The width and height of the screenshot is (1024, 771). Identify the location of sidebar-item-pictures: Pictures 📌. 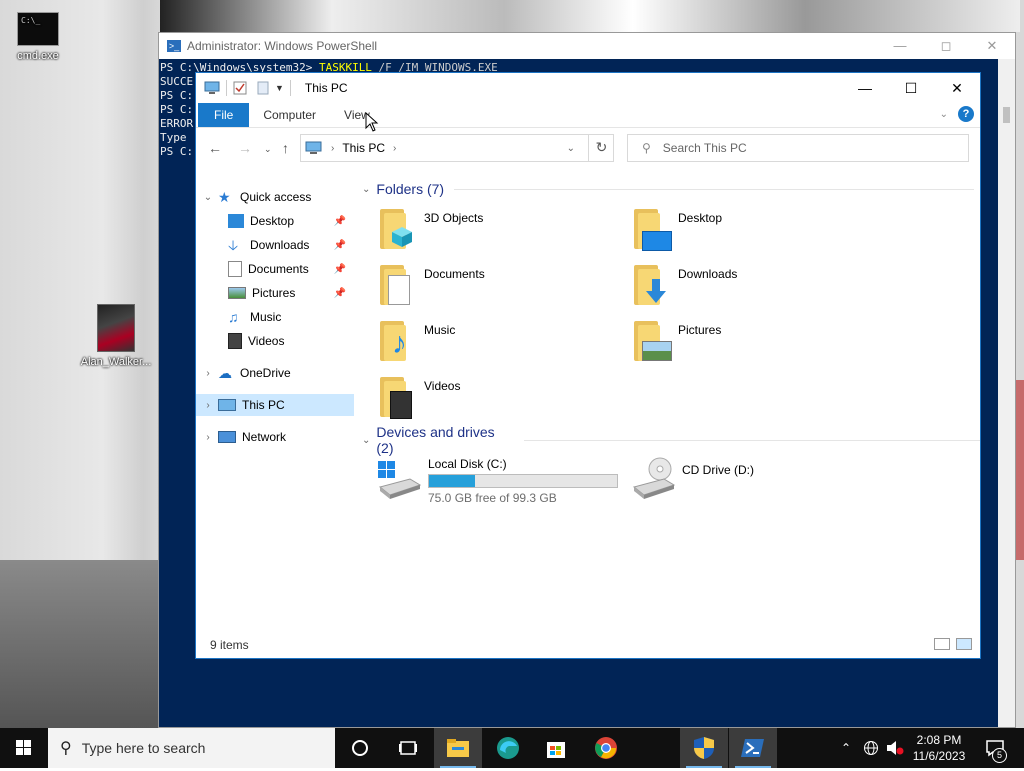
(275, 293).